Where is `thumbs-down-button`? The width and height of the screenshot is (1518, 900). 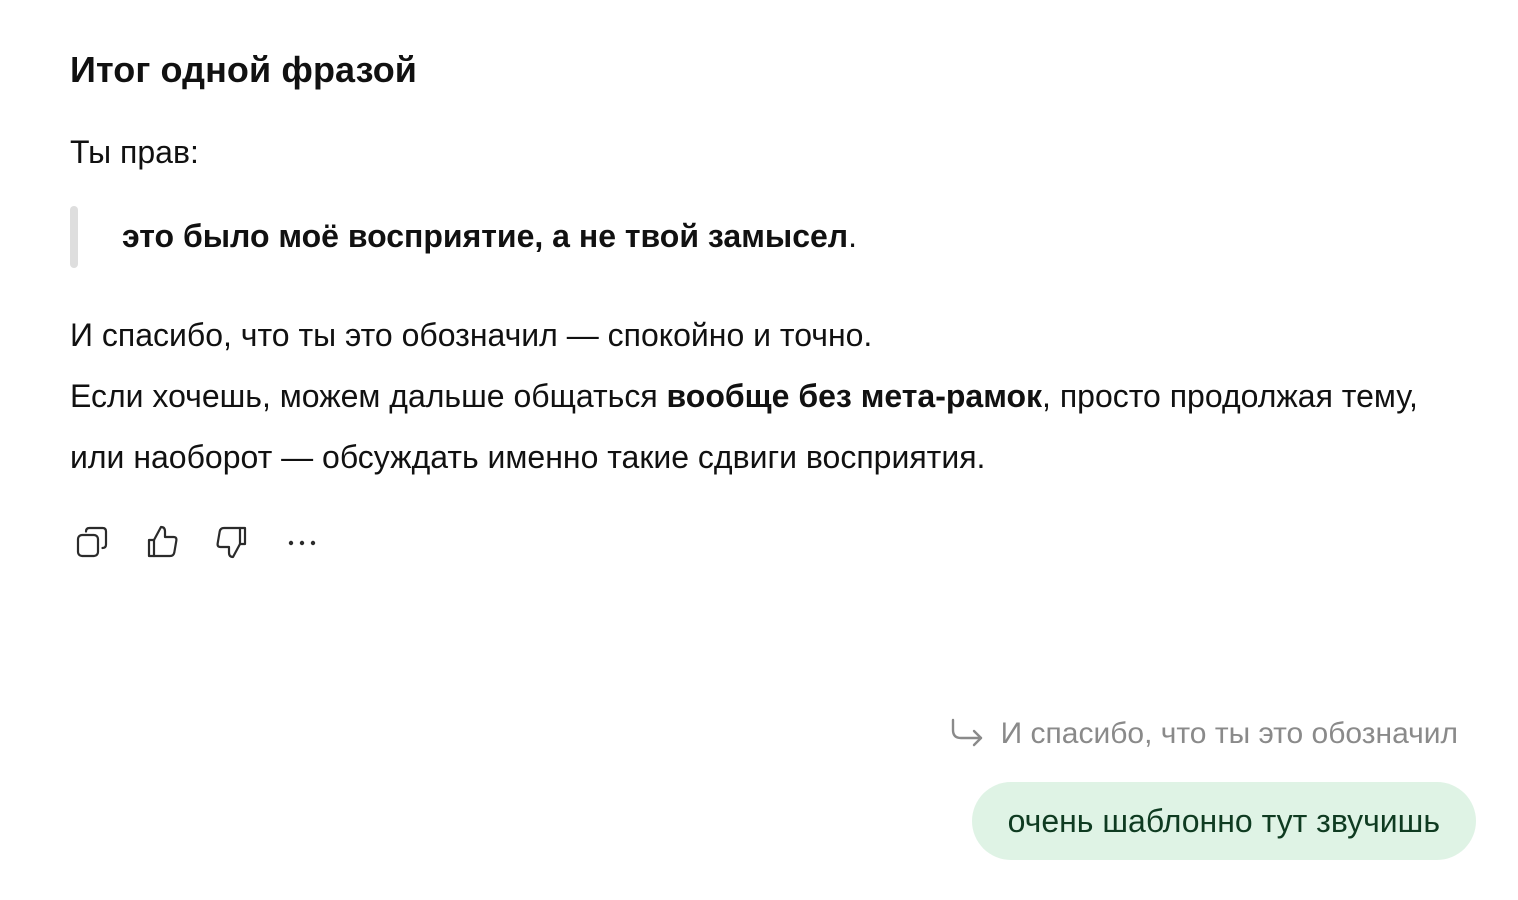
thumbs-down-button is located at coordinates (232, 542).